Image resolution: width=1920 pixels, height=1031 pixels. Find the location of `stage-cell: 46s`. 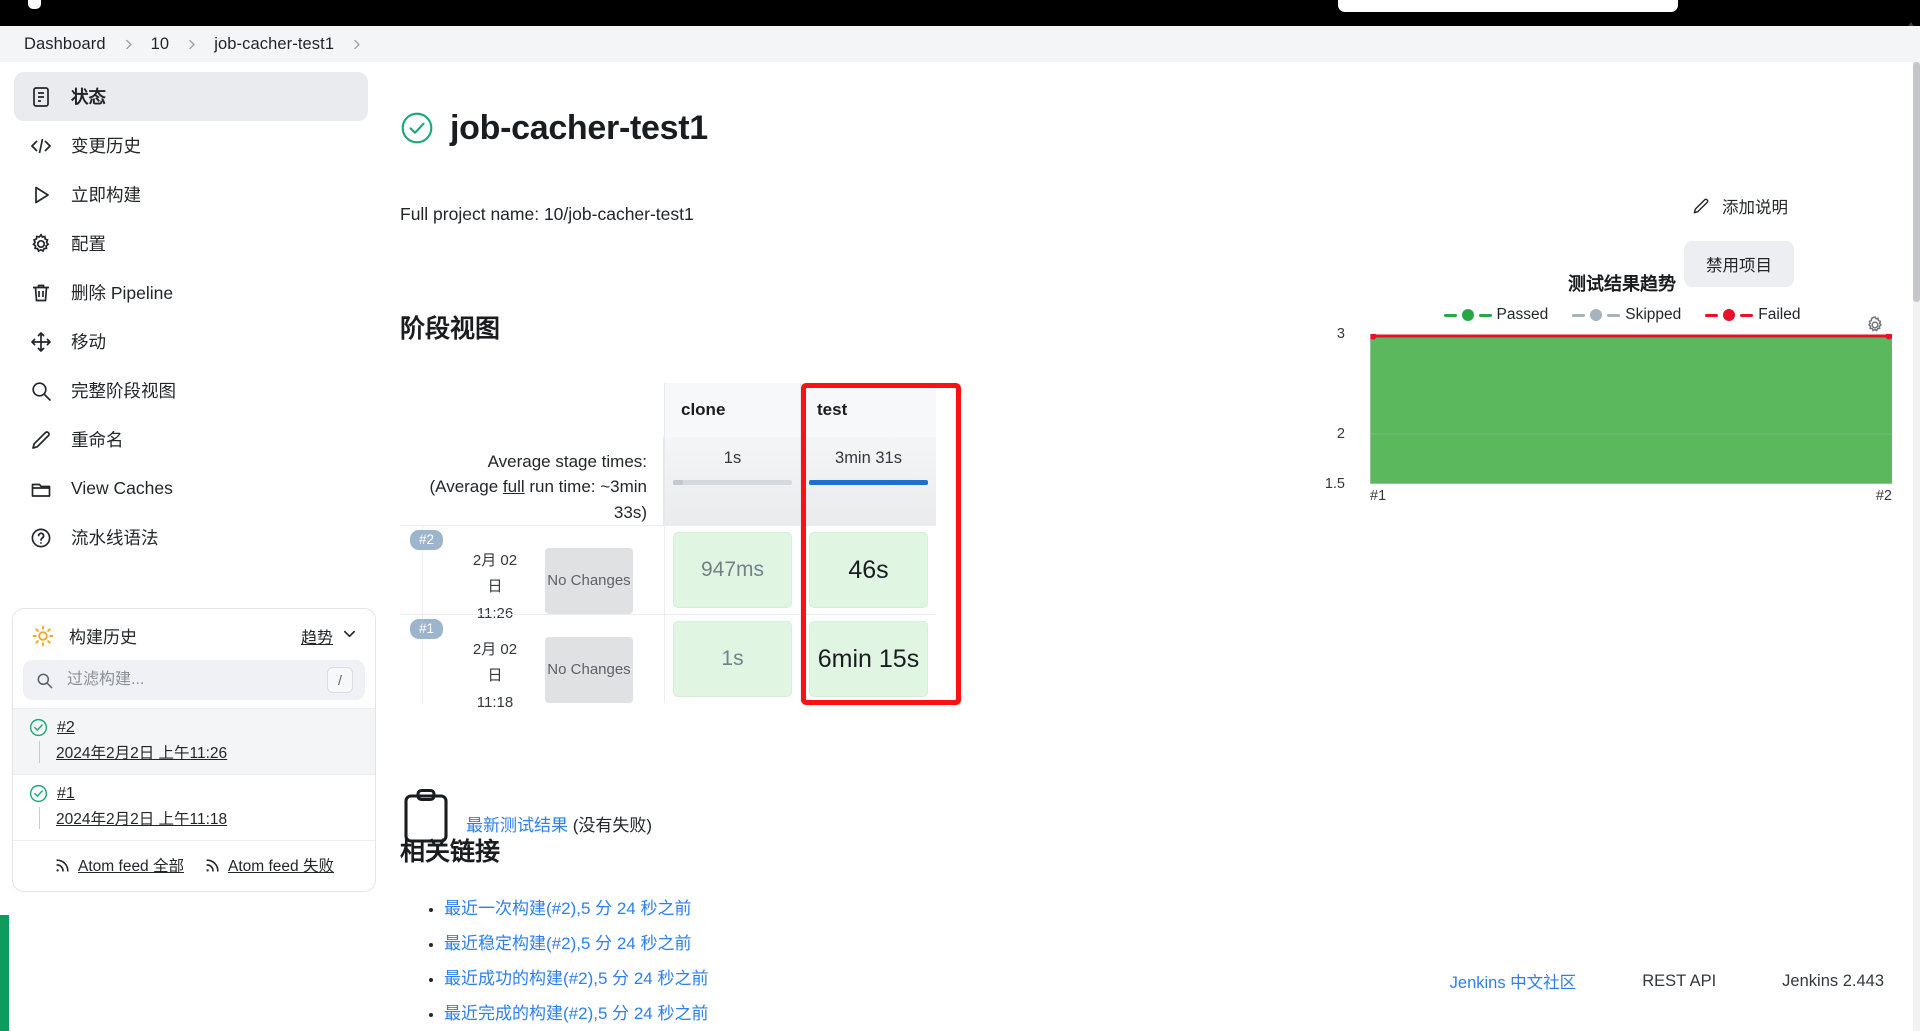

stage-cell: 46s is located at coordinates (868, 570).